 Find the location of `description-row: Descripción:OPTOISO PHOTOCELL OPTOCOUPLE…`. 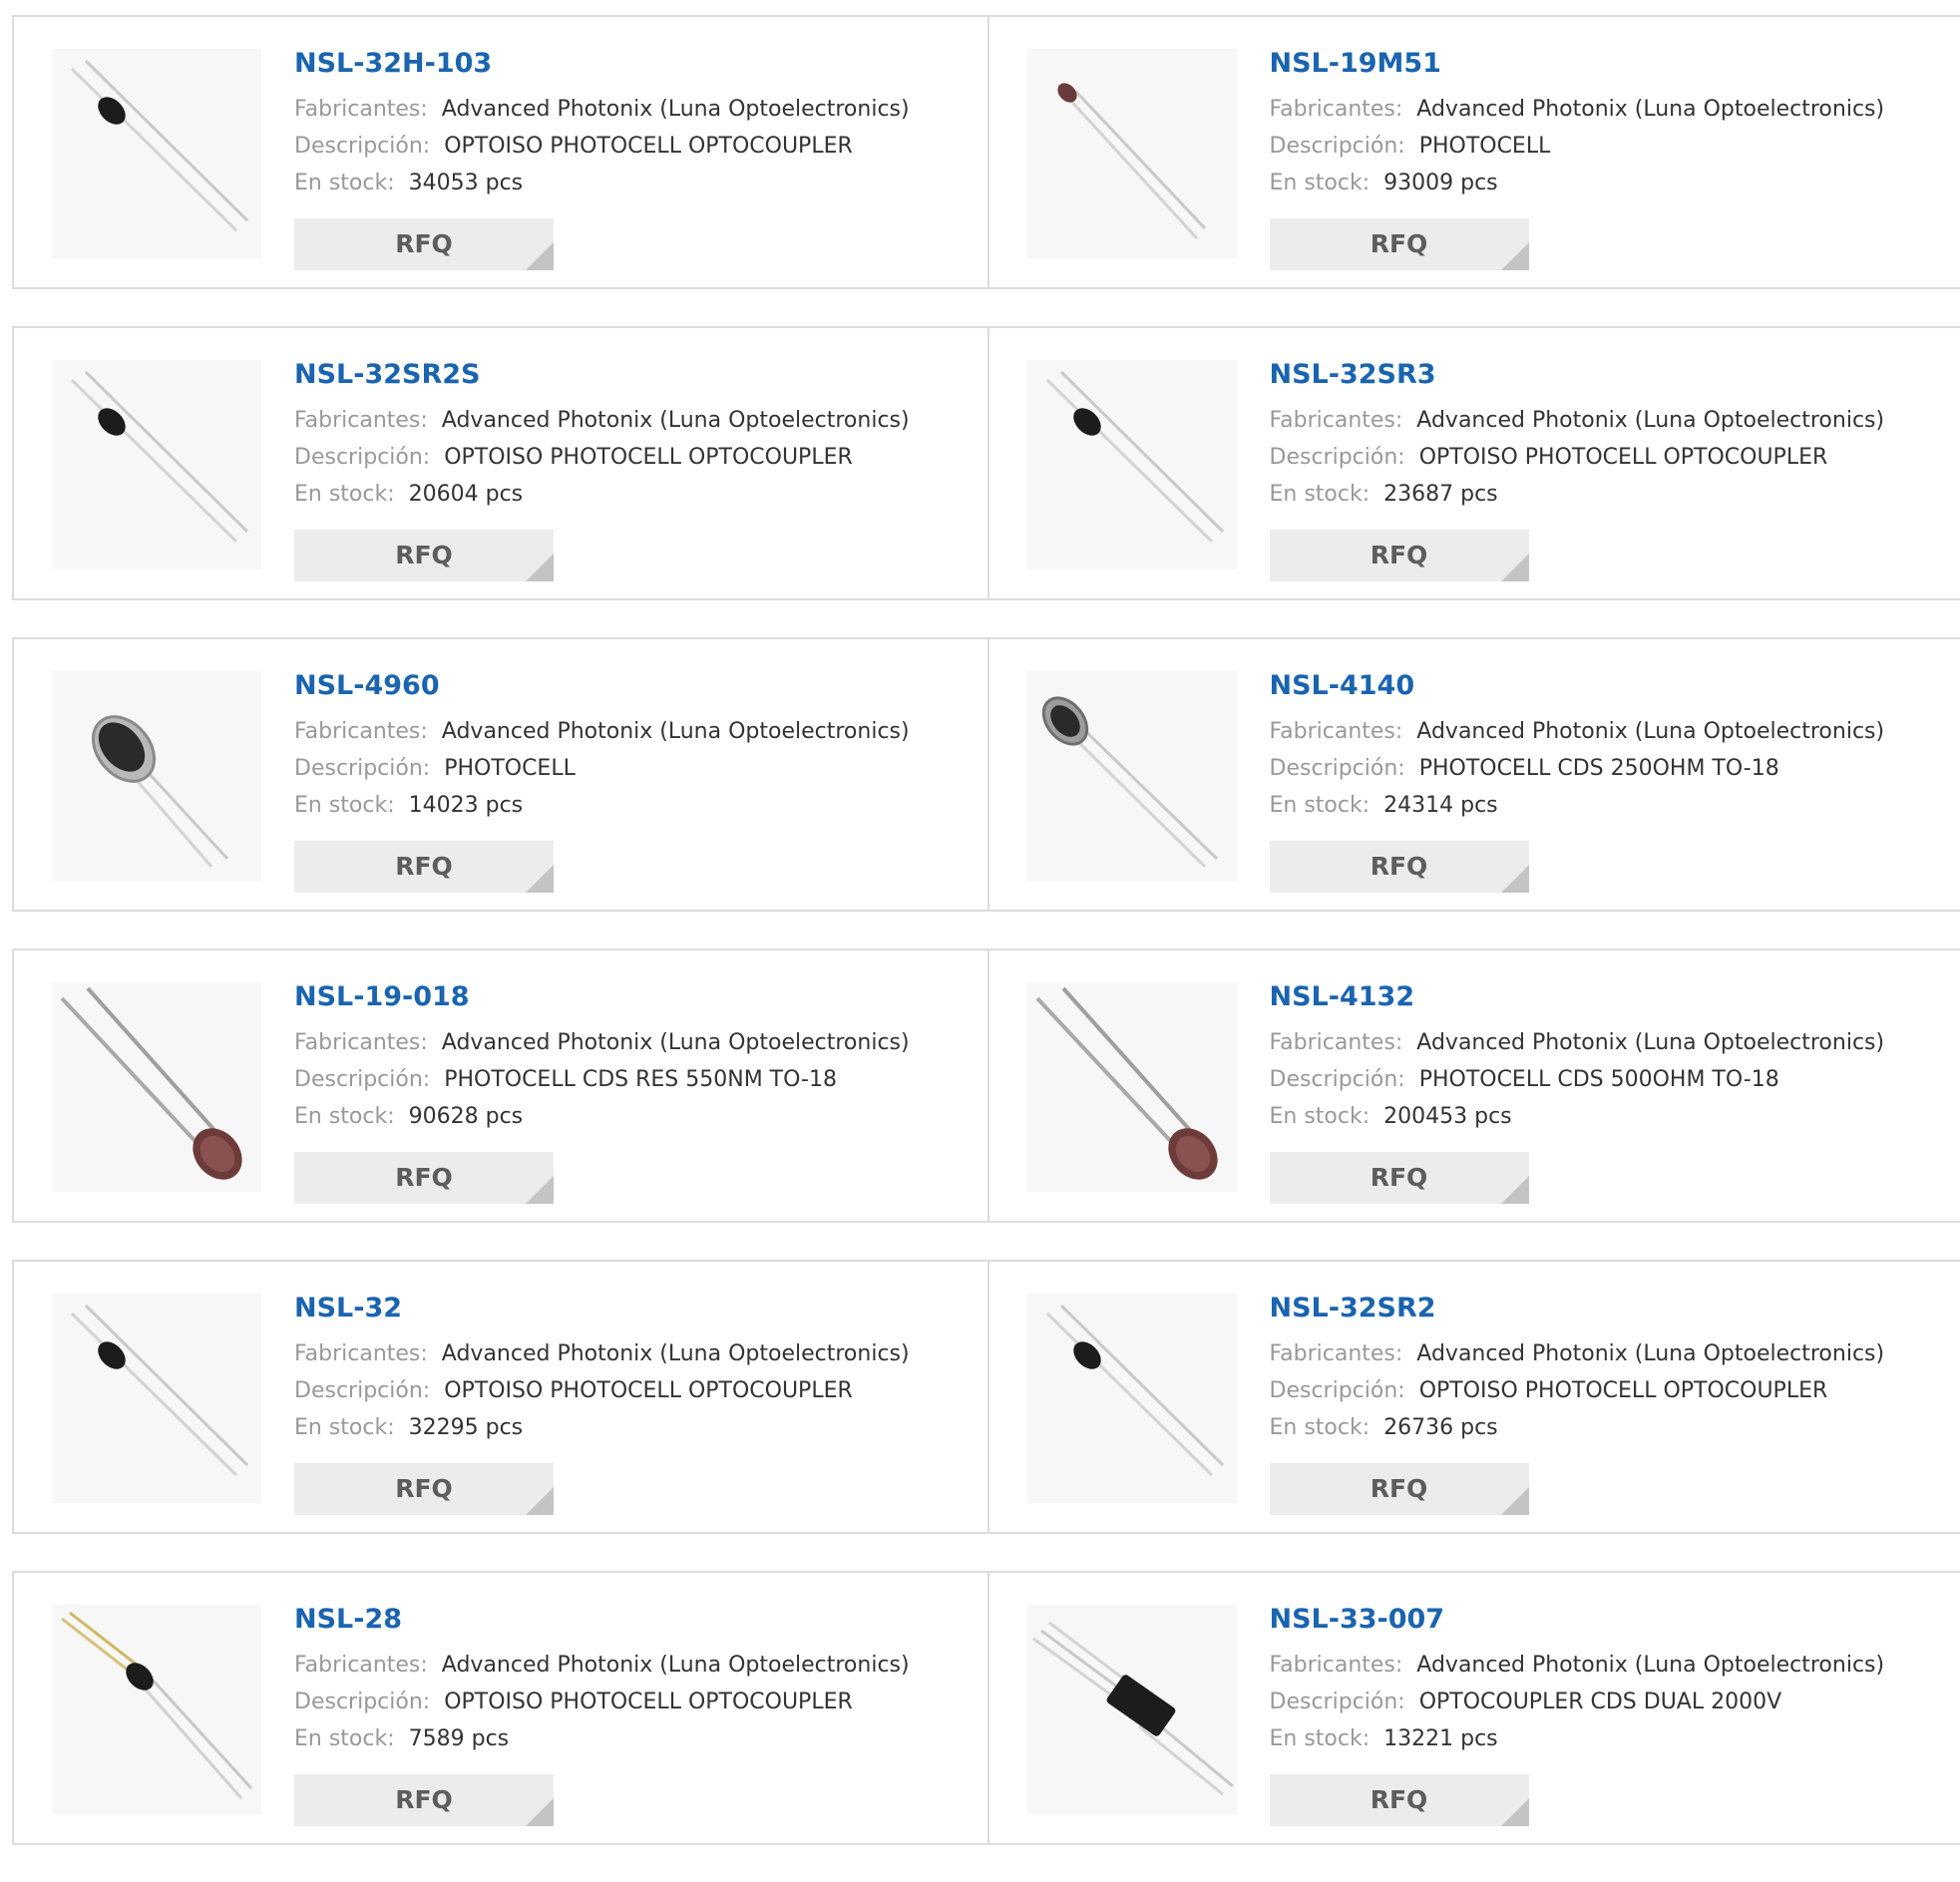

description-row: Descripción:OPTOISO PHOTOCELL OPTOCOUPLE… is located at coordinates (1577, 458).